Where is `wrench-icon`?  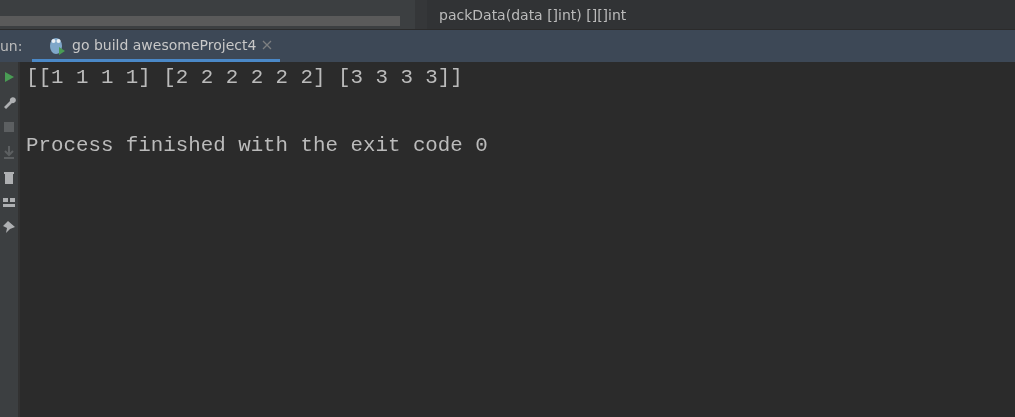
wrench-icon is located at coordinates (9, 102).